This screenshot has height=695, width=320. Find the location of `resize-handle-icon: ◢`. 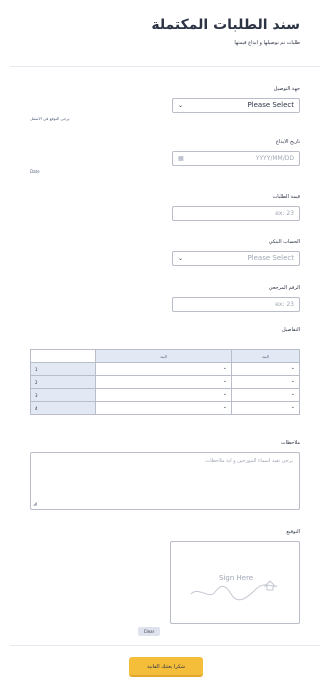

resize-handle-icon: ◢ is located at coordinates (35, 504).